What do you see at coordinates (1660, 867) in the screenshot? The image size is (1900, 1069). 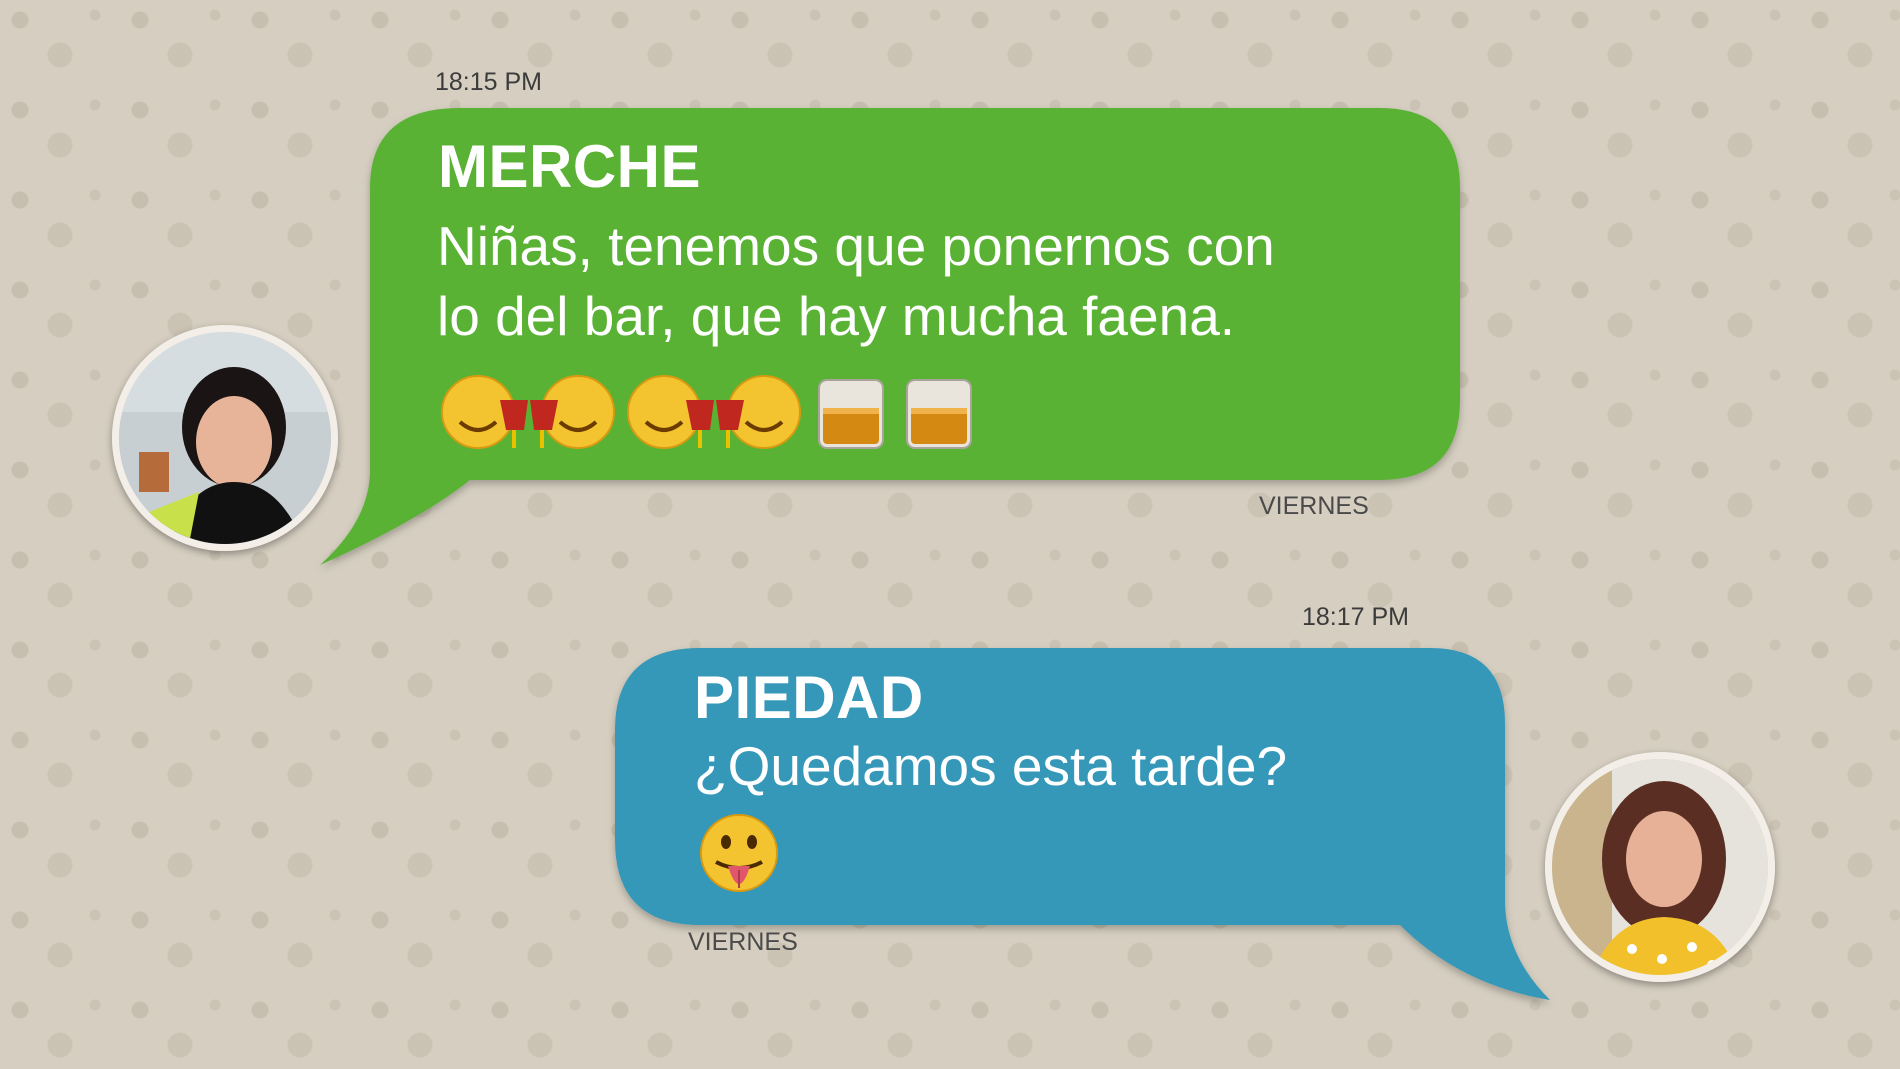 I see `avatar-piedad` at bounding box center [1660, 867].